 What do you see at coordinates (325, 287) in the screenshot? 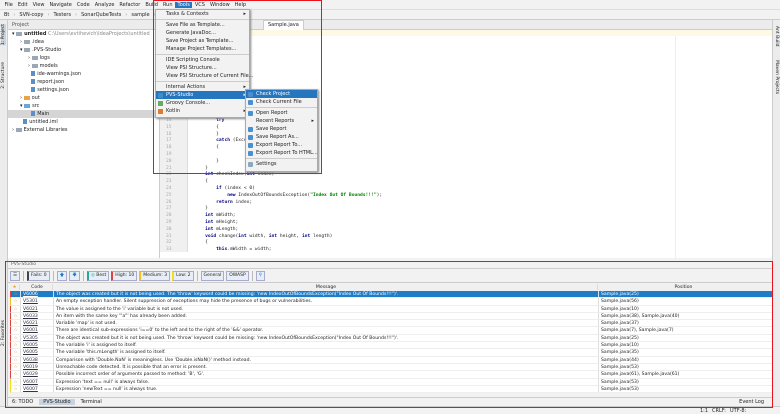
I see `column-header: Message` at bounding box center [325, 287].